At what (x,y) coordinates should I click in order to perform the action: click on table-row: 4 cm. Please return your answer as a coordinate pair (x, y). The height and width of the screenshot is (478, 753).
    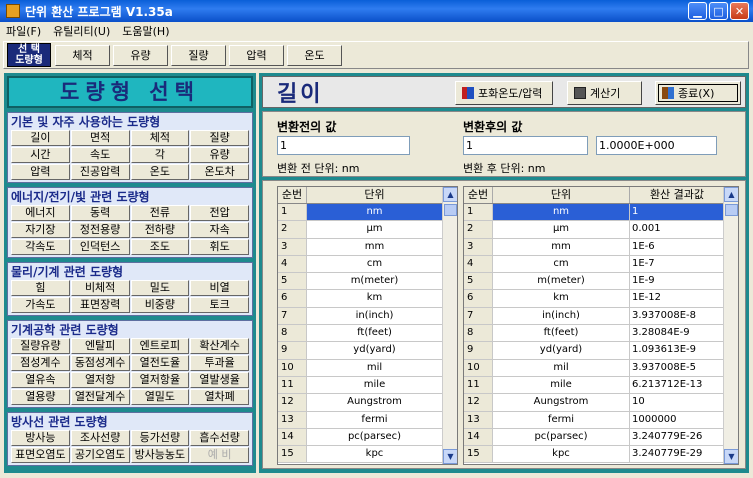
    Looking at the image, I should click on (367, 264).